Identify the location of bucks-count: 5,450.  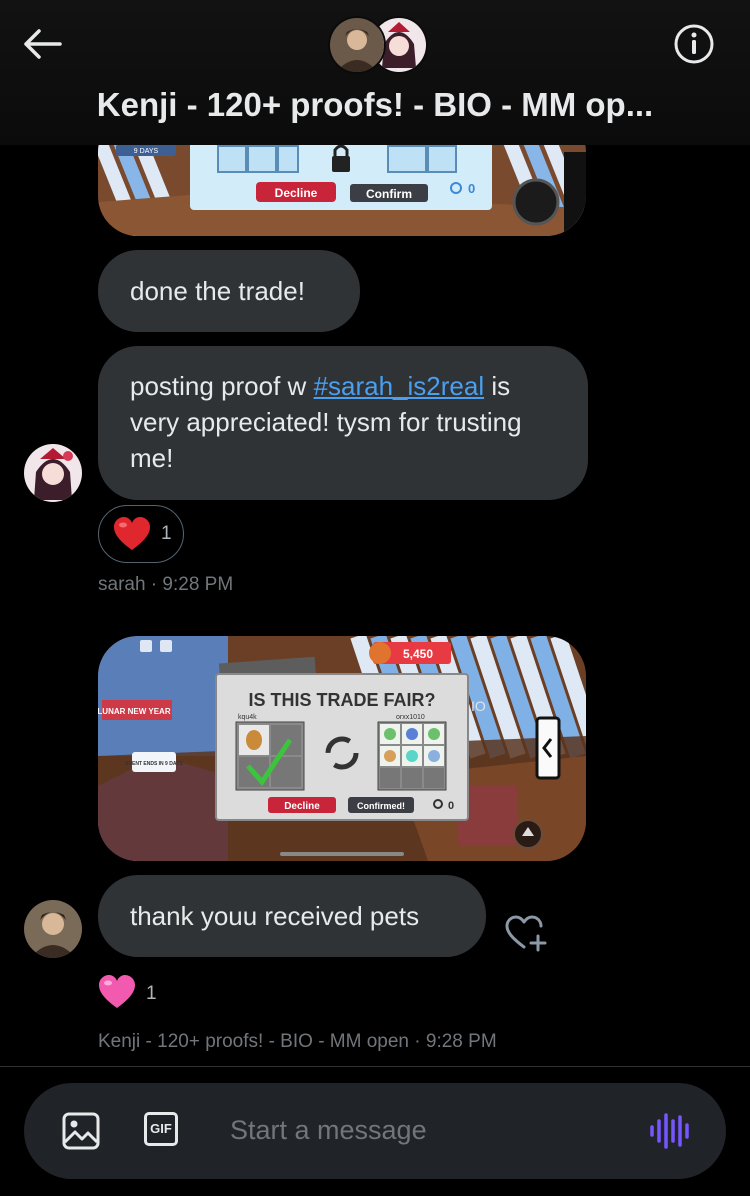
(418, 654).